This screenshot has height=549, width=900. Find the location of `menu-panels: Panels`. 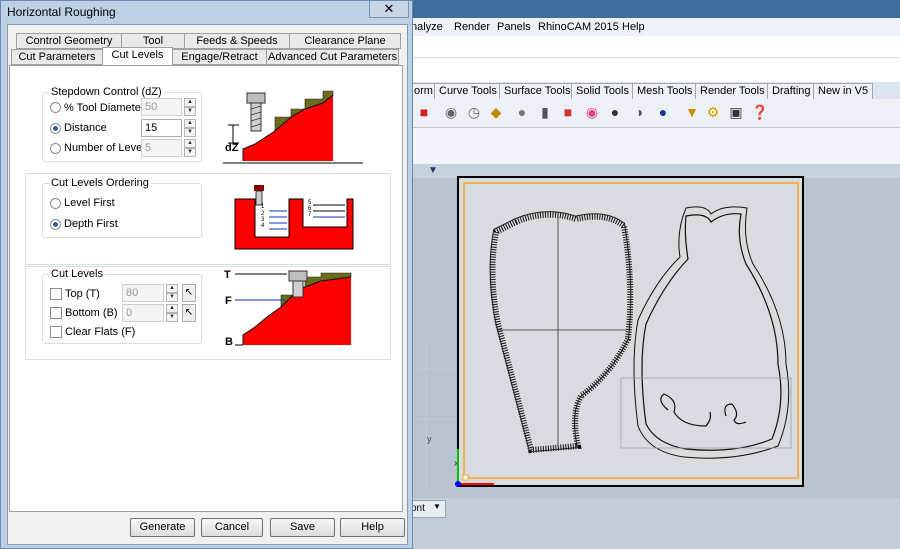

menu-panels: Panels is located at coordinates (514, 27).